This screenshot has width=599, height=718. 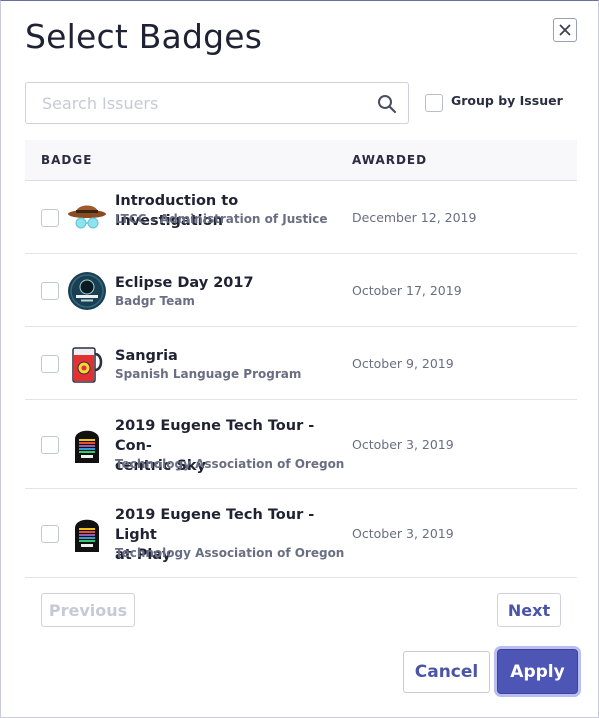 I want to click on badge-issuer: Badgr Team, so click(x=155, y=301).